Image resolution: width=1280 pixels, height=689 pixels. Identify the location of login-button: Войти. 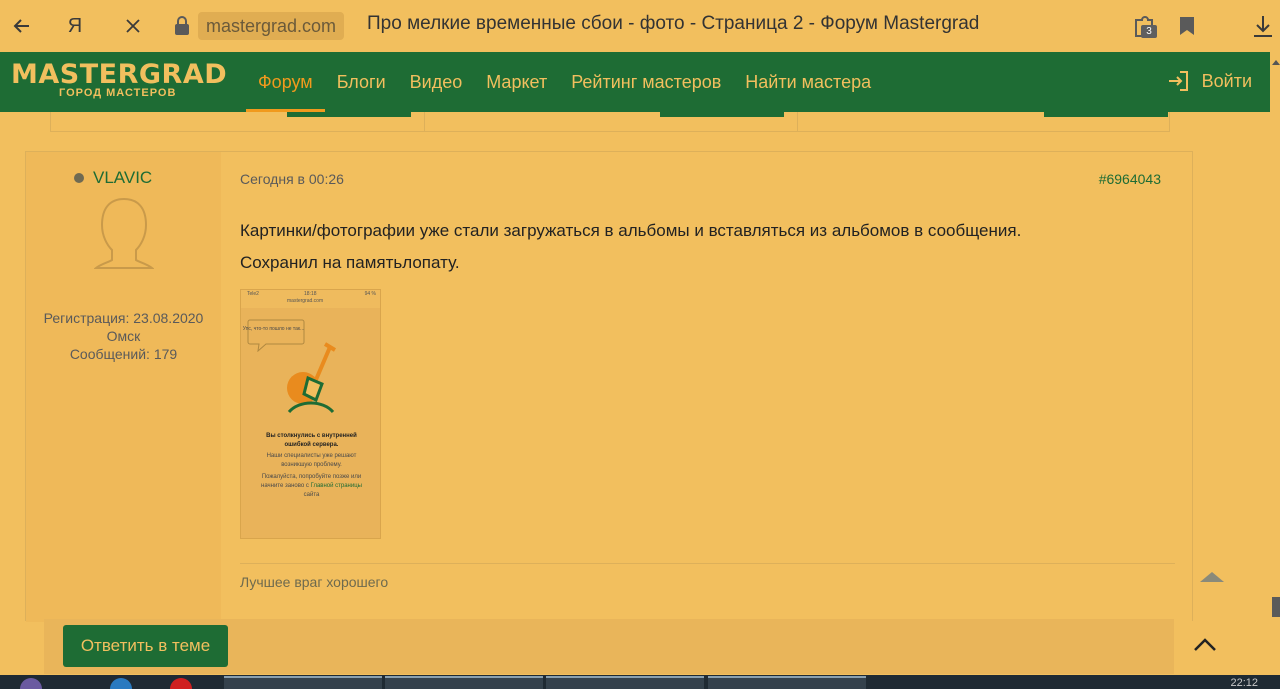
(1209, 81).